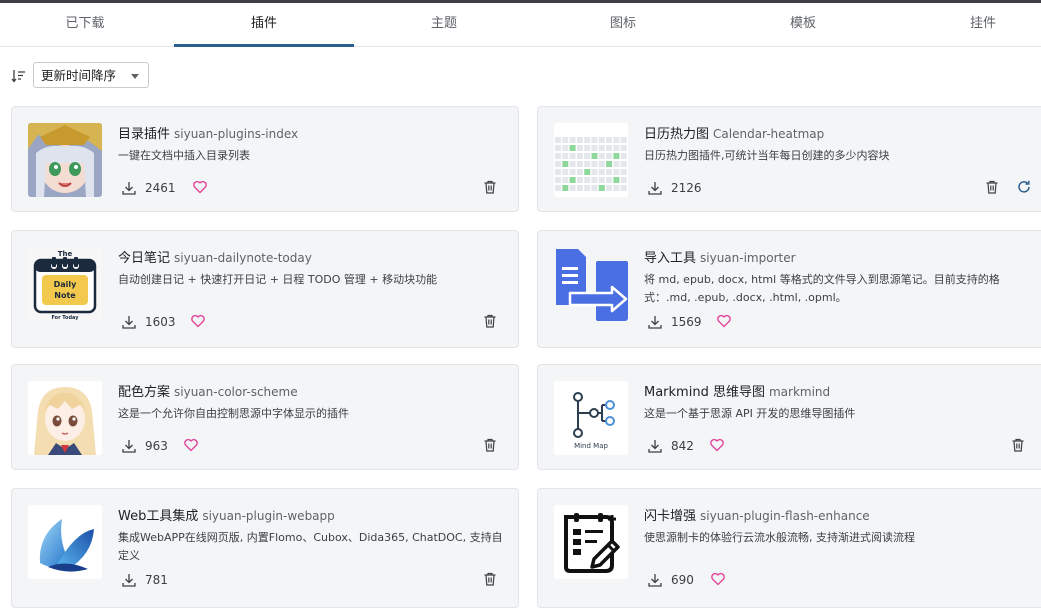 The width and height of the screenshot is (1041, 608). I want to click on download-count: 781, so click(145, 580).